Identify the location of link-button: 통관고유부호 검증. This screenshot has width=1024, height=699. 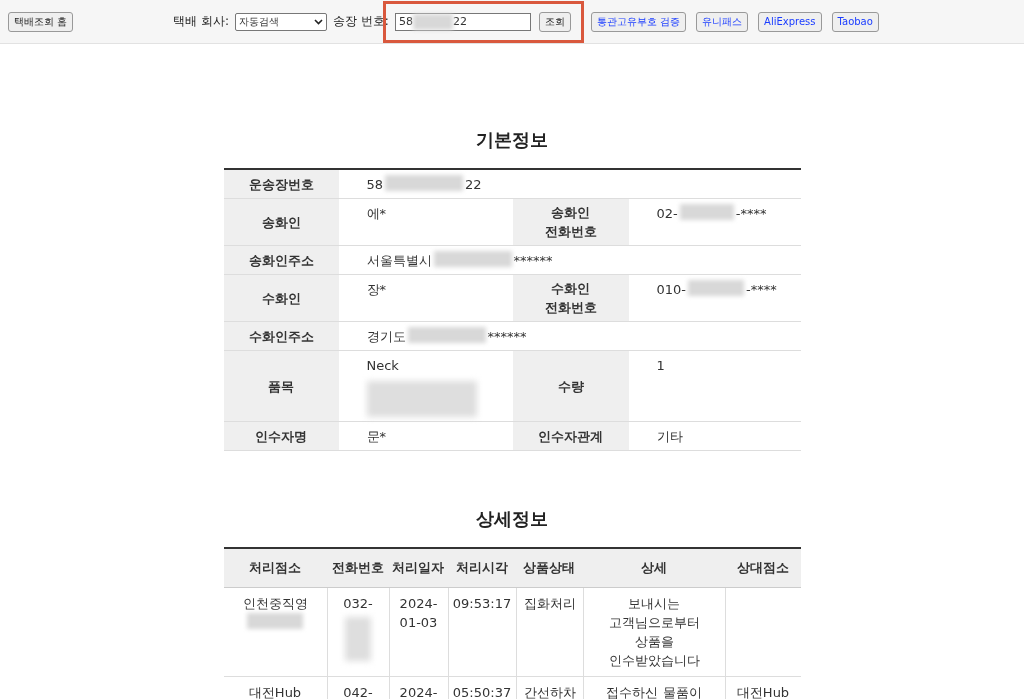
(638, 21).